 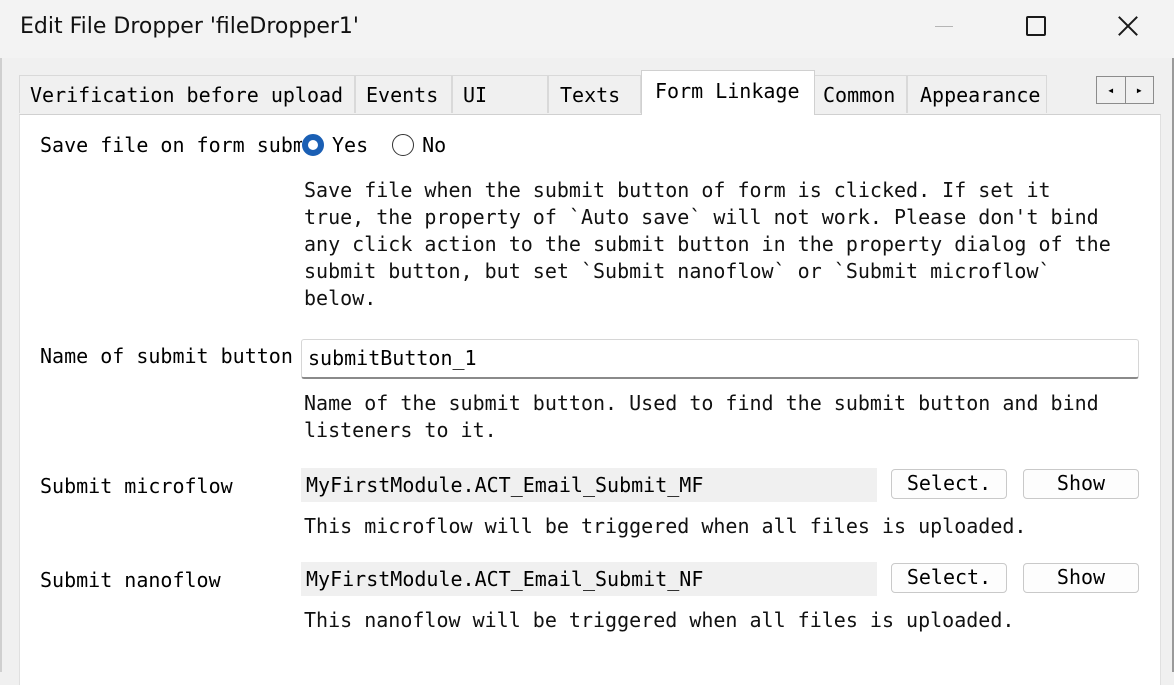 What do you see at coordinates (1111, 90) in the screenshot?
I see `scroll-left-icon: ◂` at bounding box center [1111, 90].